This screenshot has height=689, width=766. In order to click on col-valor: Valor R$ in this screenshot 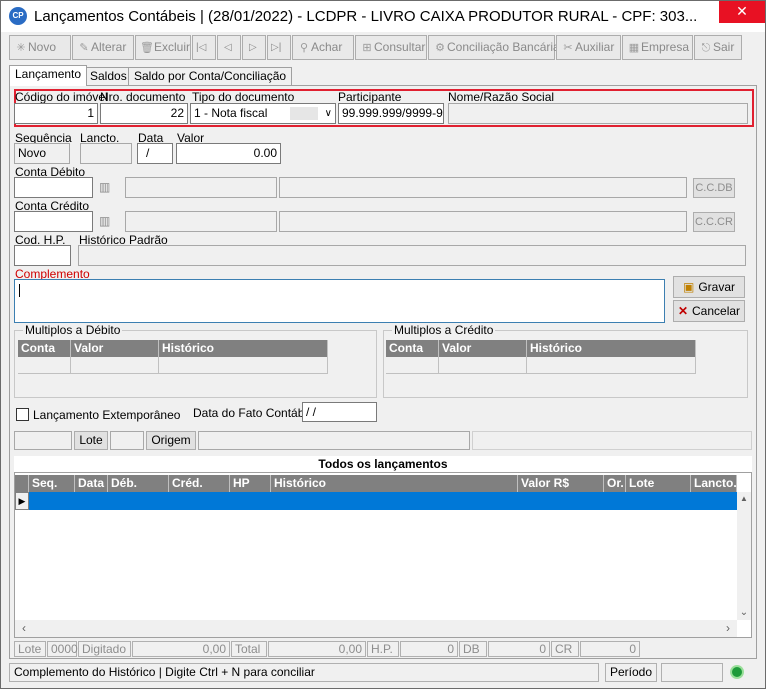, I will do `click(561, 483)`.